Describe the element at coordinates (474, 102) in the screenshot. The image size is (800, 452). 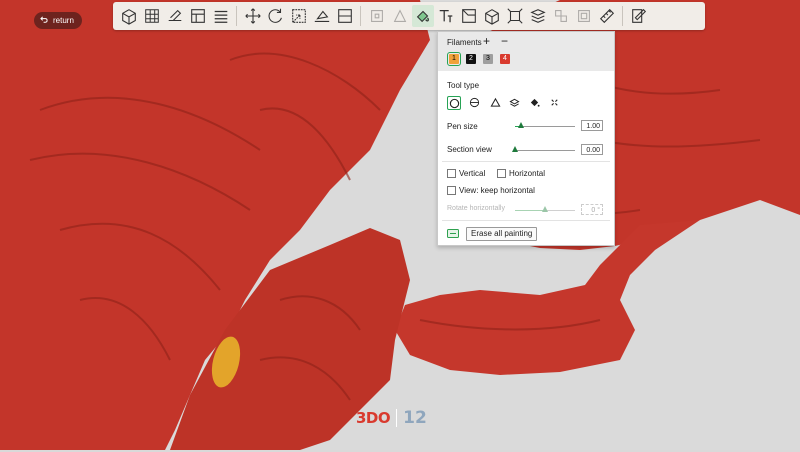
I see `sphere-tool-icon` at that location.